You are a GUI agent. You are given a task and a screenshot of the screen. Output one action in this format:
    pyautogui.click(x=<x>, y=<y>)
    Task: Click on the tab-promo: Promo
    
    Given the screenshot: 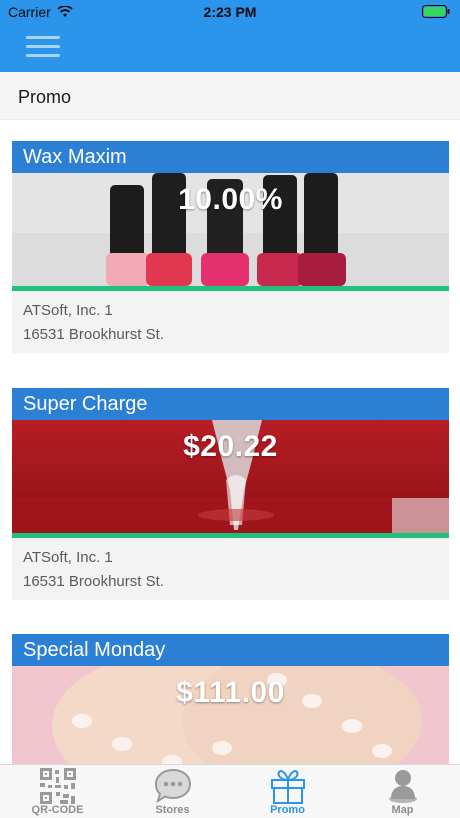 What is the action you would take?
    pyautogui.click(x=287, y=791)
    